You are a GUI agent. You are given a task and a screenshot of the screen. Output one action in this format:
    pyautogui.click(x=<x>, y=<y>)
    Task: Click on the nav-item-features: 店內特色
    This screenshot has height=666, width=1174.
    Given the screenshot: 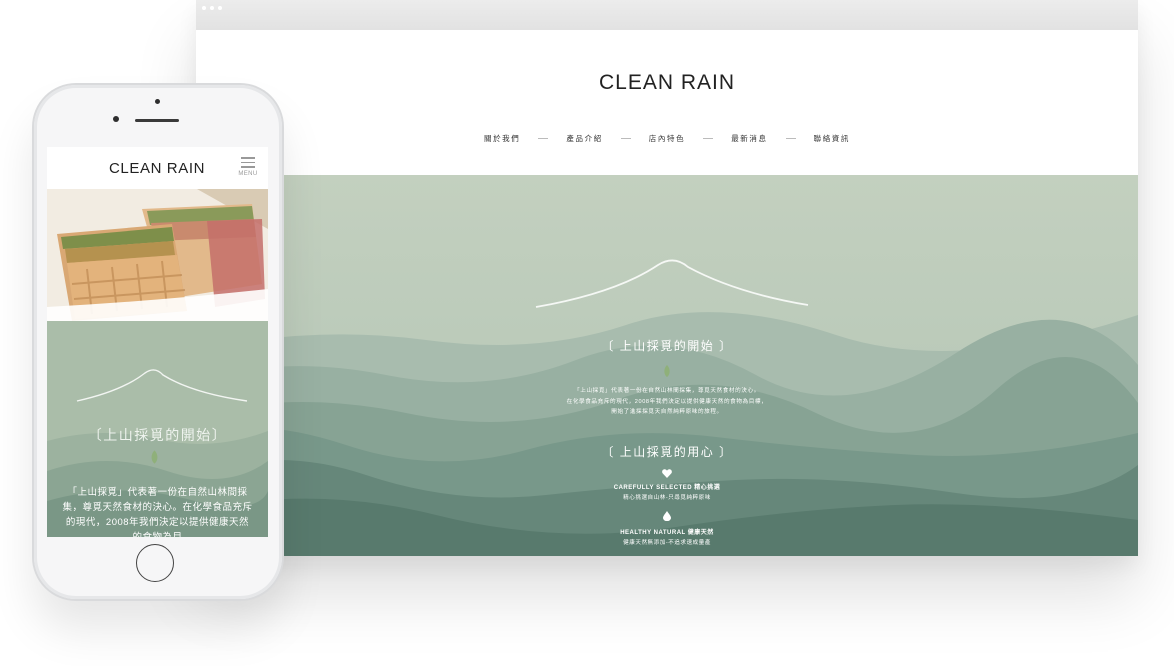 What is the action you would take?
    pyautogui.click(x=667, y=138)
    